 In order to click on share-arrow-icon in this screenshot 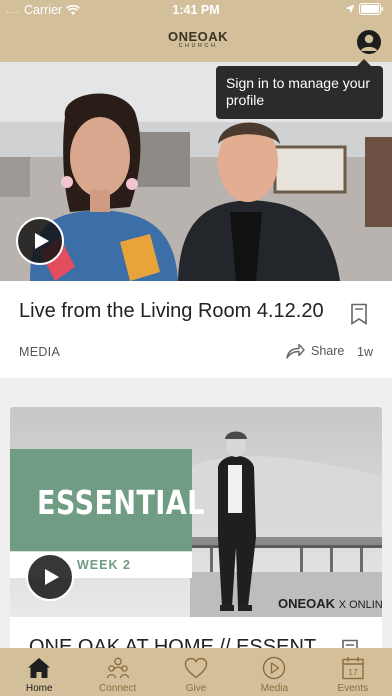, I will do `click(295, 351)`.